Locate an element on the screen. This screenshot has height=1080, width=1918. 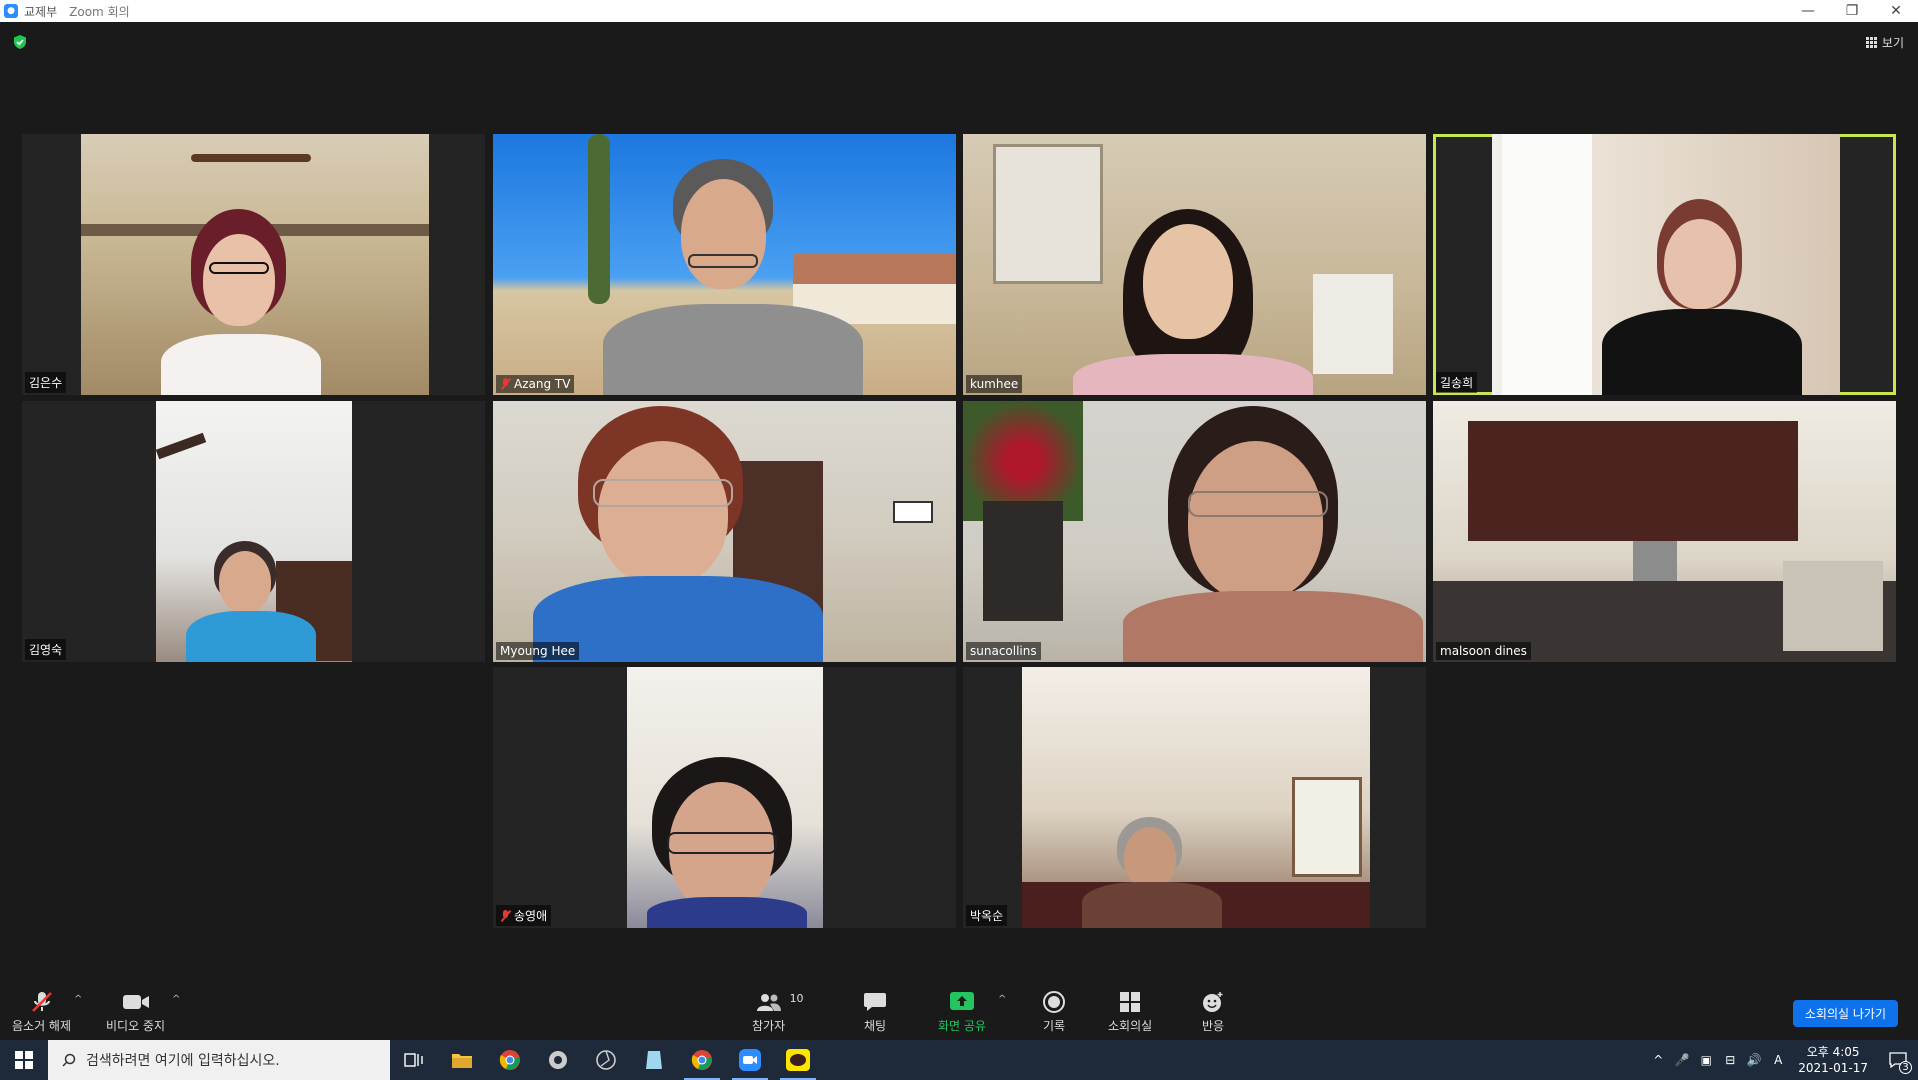
audio-options-caret-icon: ^ is located at coordinates (78, 999).